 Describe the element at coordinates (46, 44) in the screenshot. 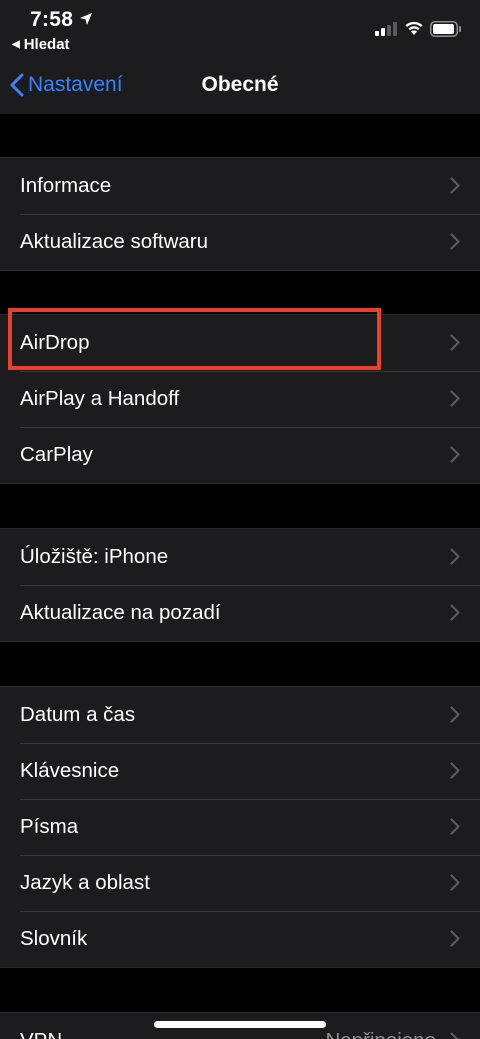

I see `back-to-app-label: Hledat` at that location.